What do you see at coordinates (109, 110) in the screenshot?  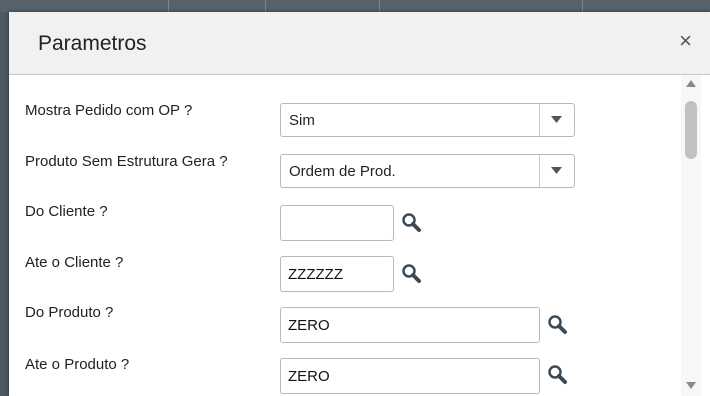 I see `param-label-mostra-pedido: Mostra Pedido com OP ?` at bounding box center [109, 110].